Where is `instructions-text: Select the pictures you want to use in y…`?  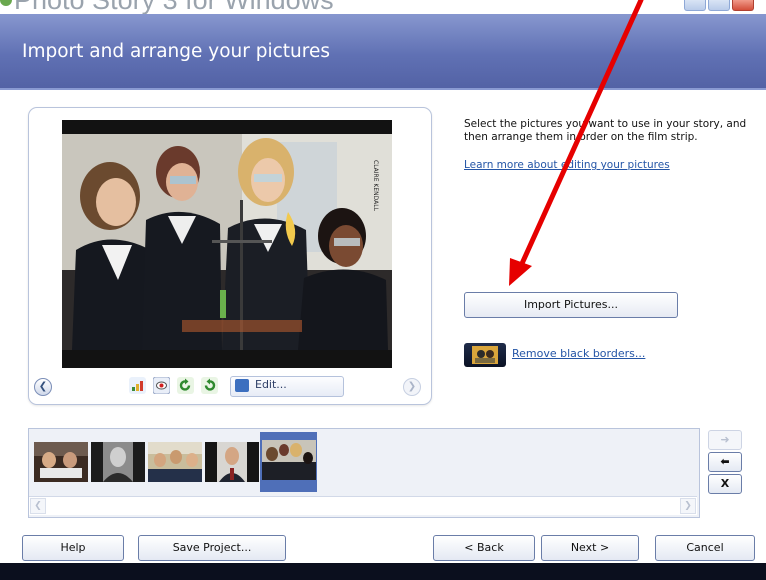 instructions-text: Select the pictures you want to use in y… is located at coordinates (605, 130).